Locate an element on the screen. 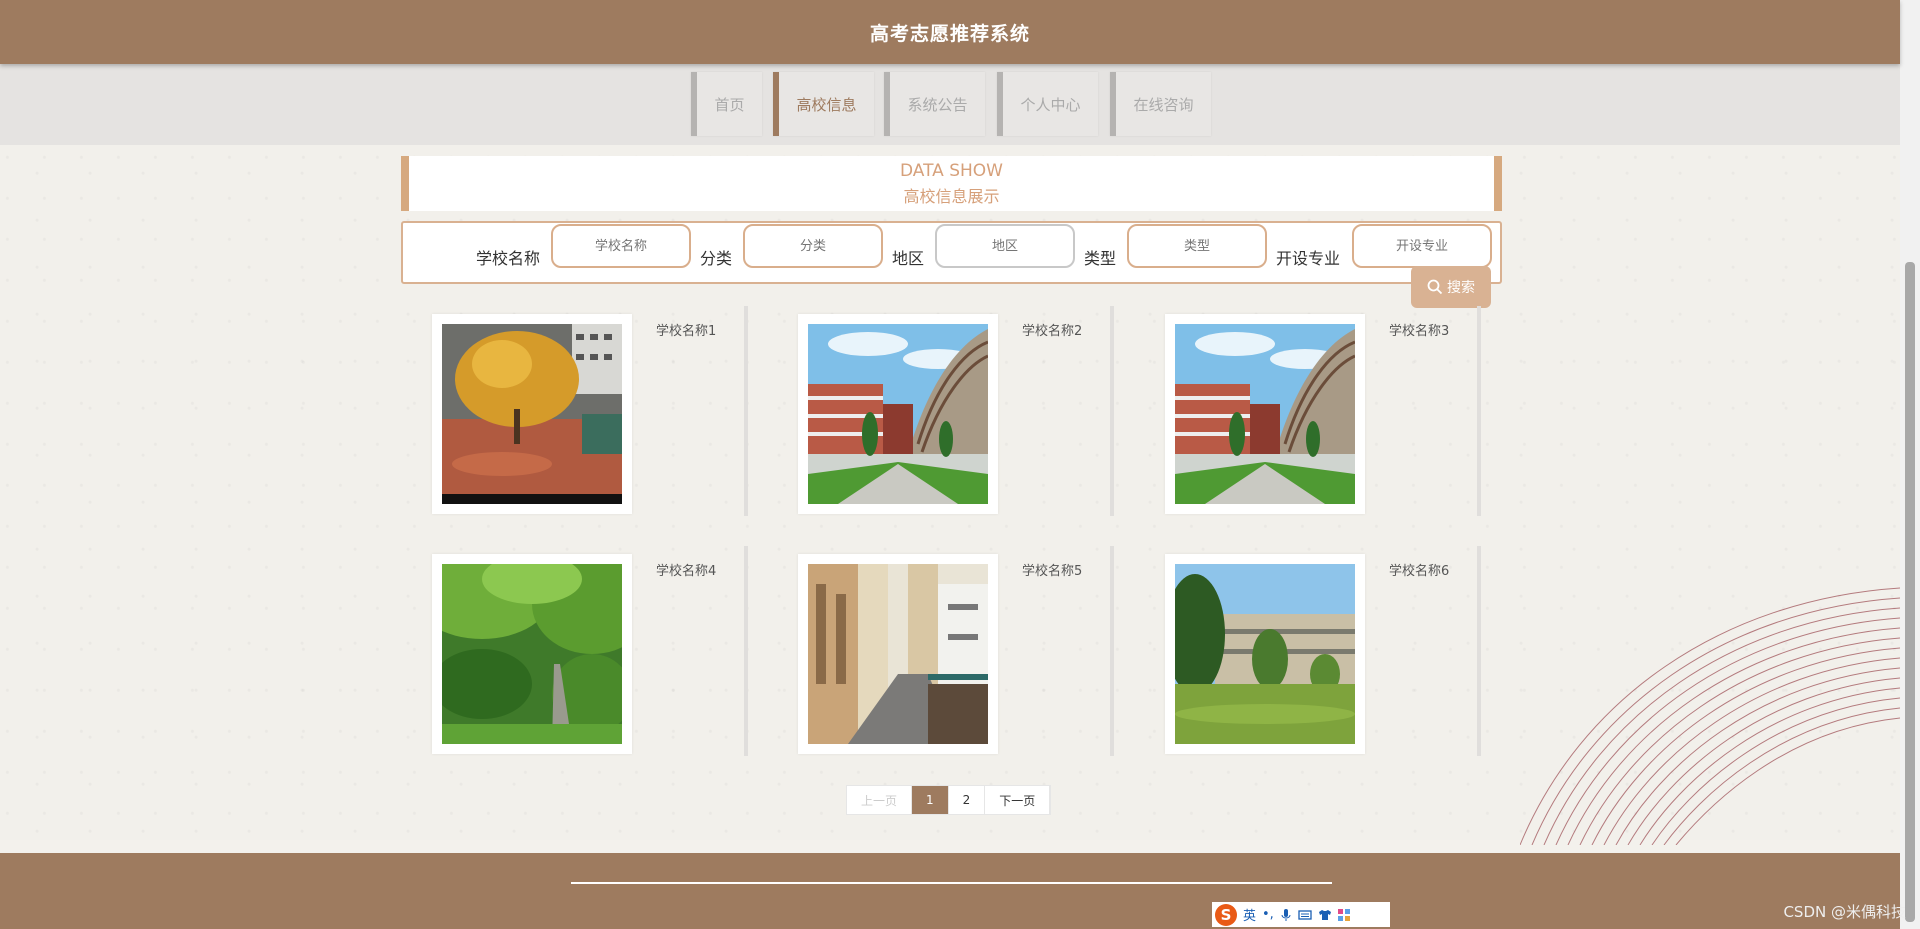 The image size is (1920, 929). nav-item-schools: 高校信息 is located at coordinates (823, 104).